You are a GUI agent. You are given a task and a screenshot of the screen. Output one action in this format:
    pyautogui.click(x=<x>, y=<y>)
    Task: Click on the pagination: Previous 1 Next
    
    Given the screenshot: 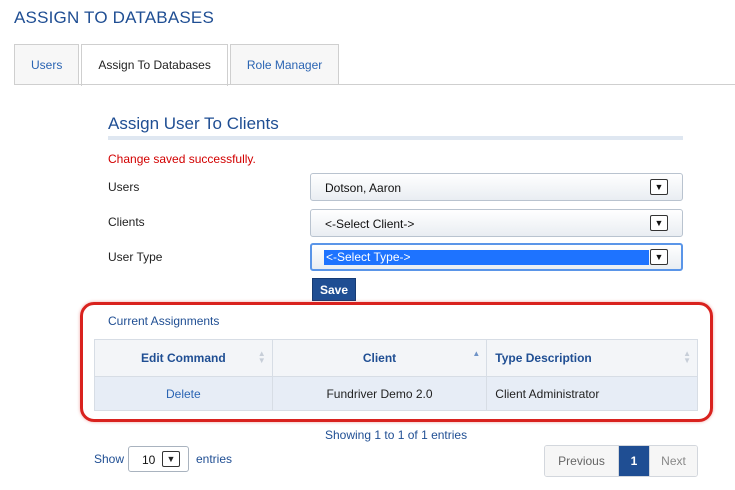 What is the action you would take?
    pyautogui.click(x=621, y=461)
    